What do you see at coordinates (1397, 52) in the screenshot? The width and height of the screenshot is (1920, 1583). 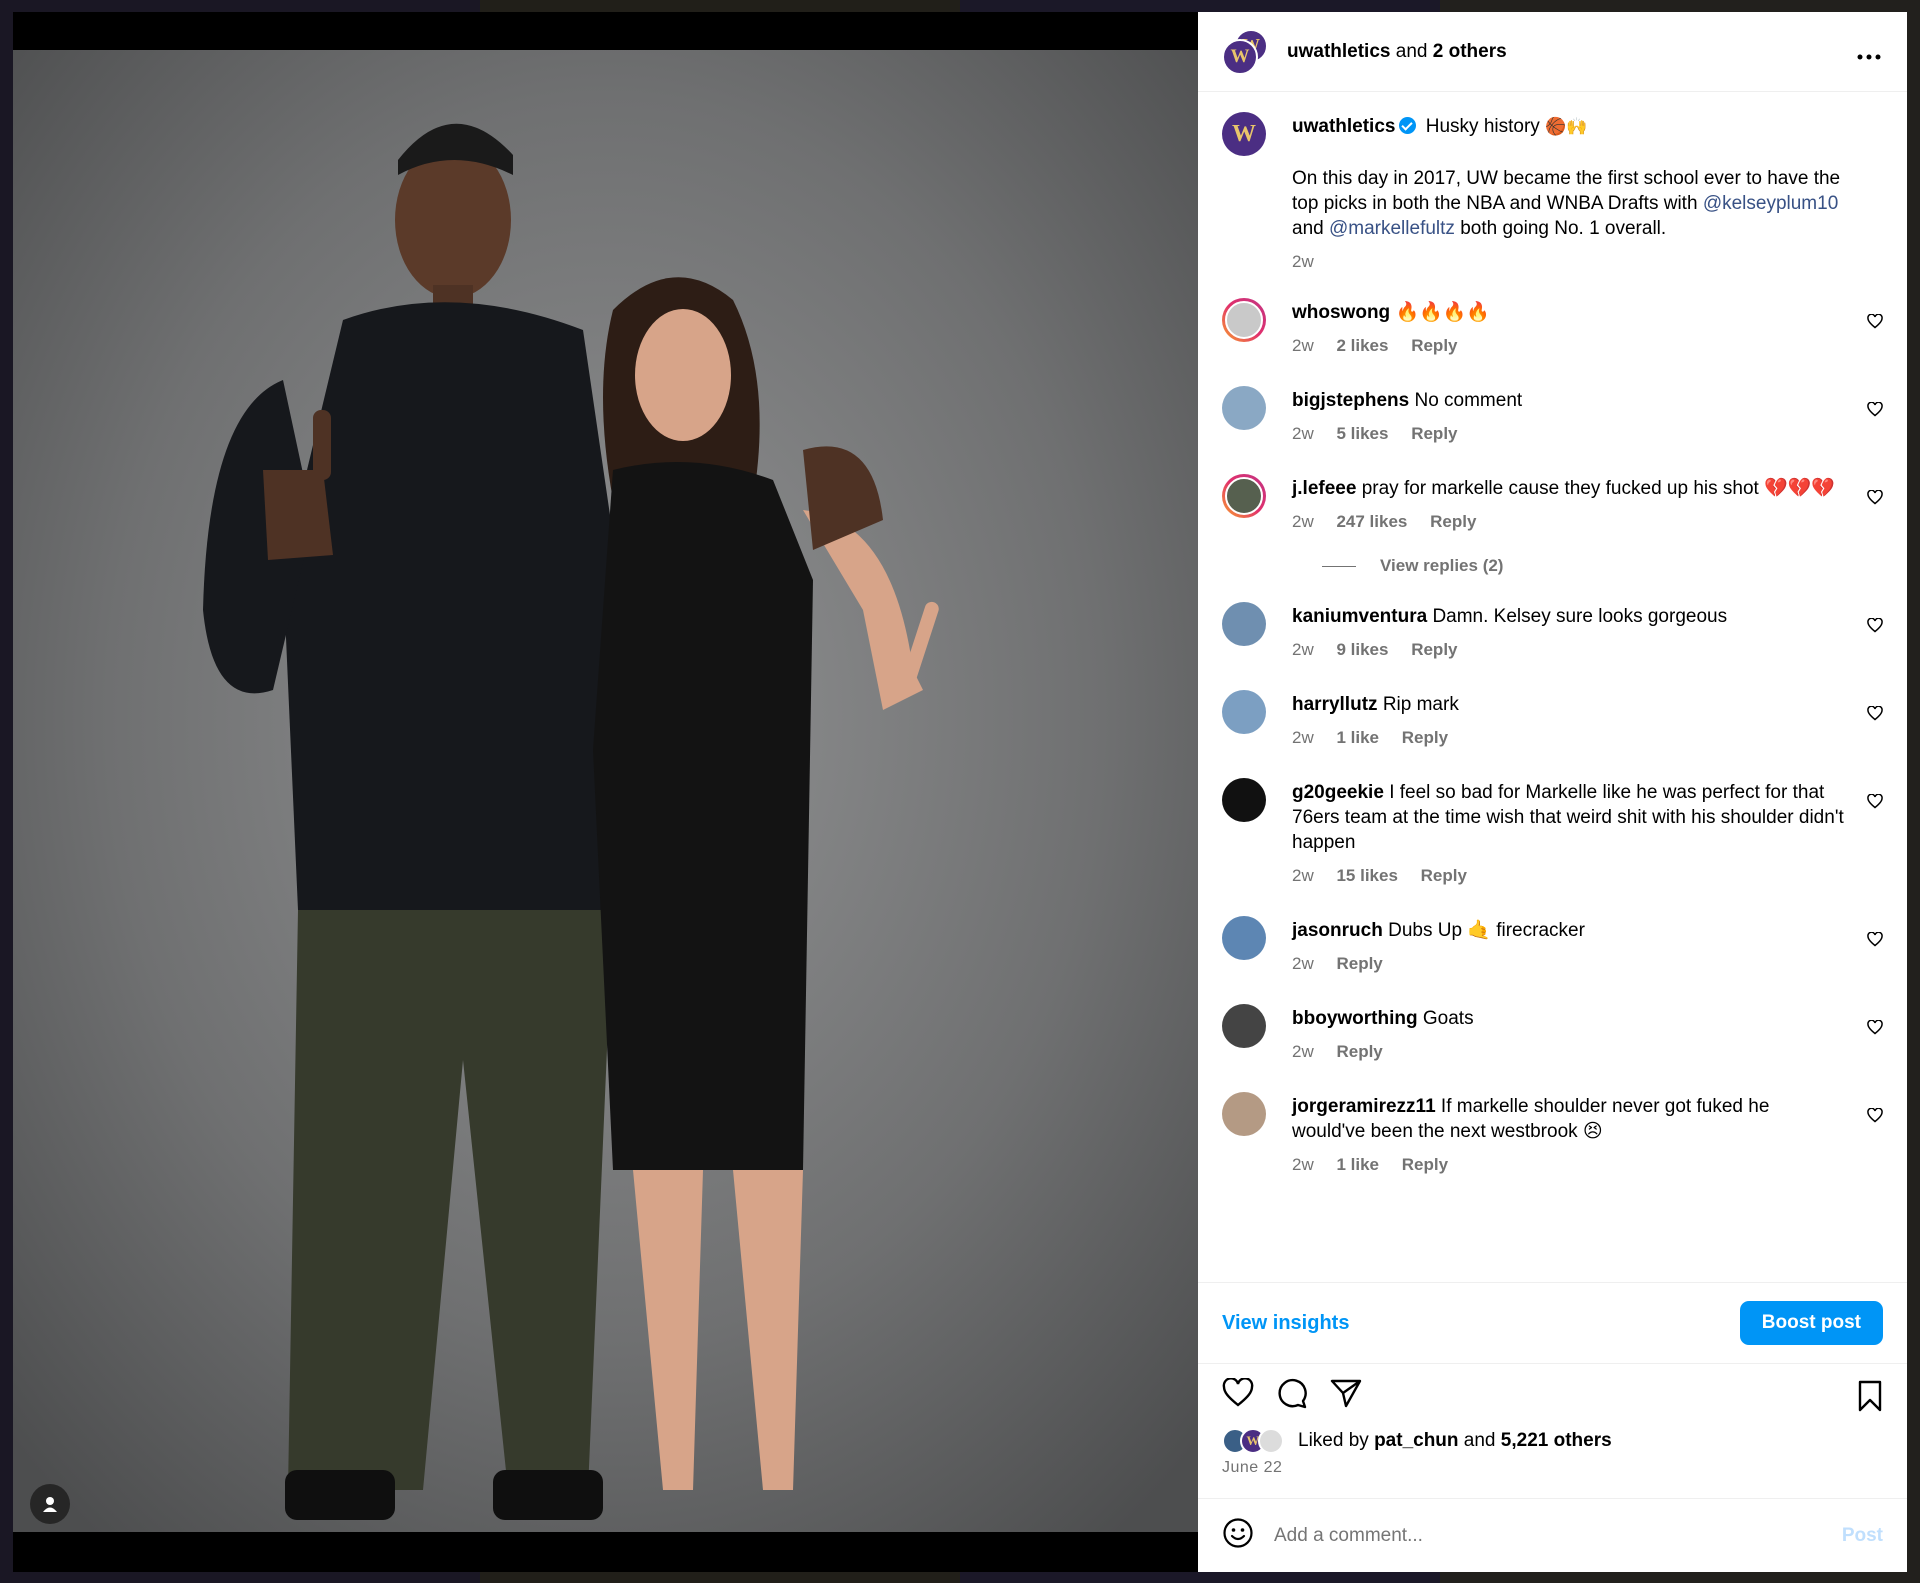 I see `post-header-title: uwathletics and 2 others` at bounding box center [1397, 52].